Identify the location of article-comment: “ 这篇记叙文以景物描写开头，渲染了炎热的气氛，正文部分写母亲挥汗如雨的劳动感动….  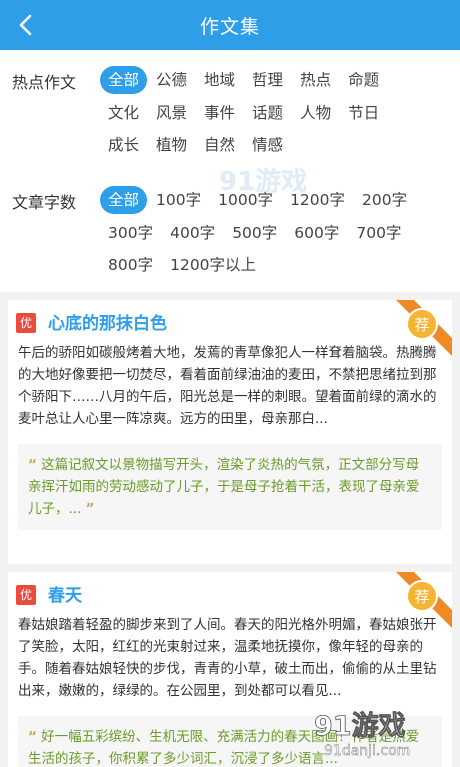
(230, 487).